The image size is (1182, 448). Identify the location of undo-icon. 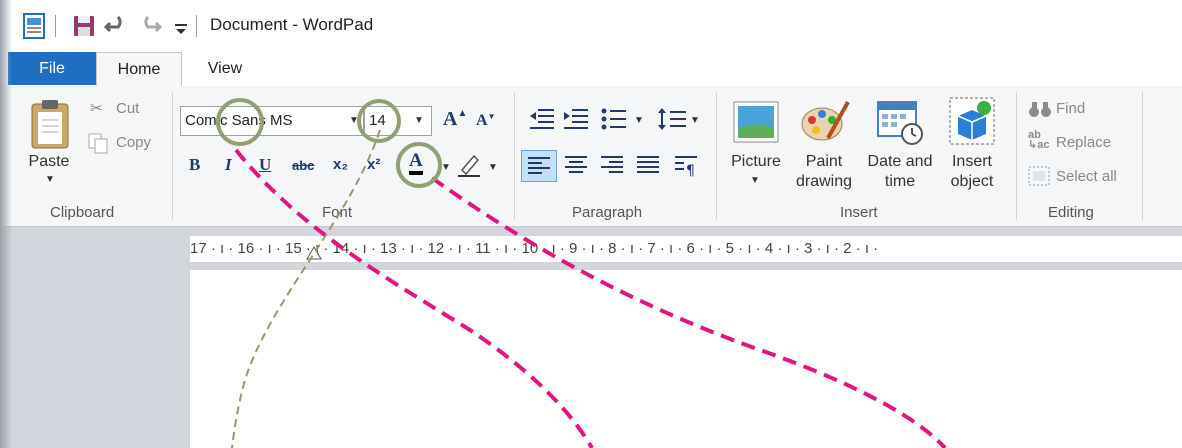
(116, 26).